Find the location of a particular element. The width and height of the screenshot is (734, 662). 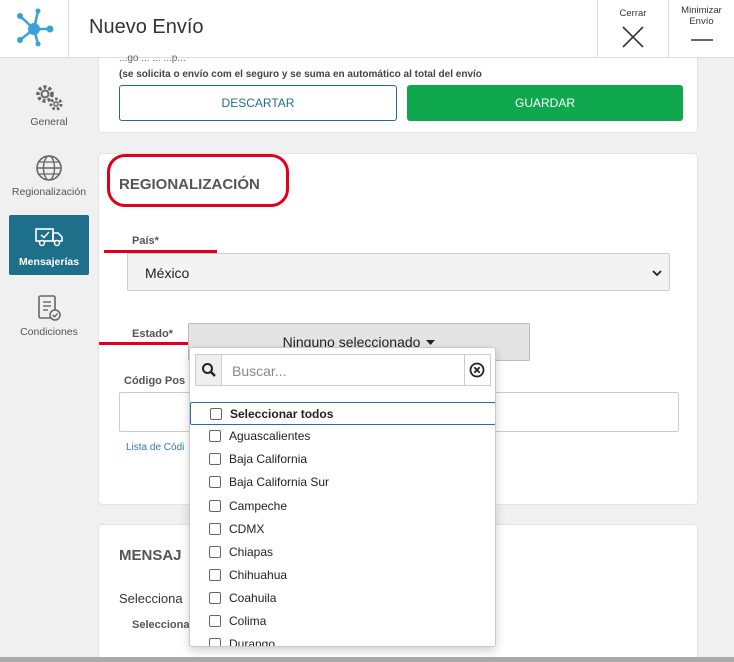

truck-icon is located at coordinates (49, 237).